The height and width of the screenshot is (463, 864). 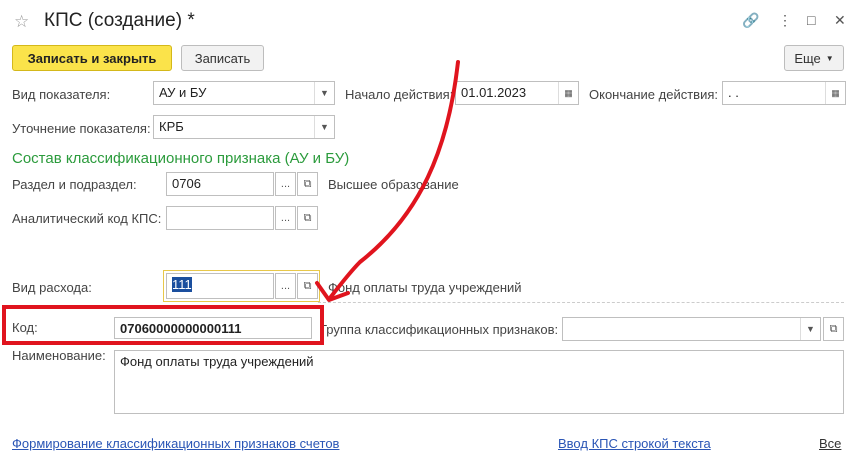 What do you see at coordinates (332, 291) in the screenshot?
I see `annotation-arrow-head` at bounding box center [332, 291].